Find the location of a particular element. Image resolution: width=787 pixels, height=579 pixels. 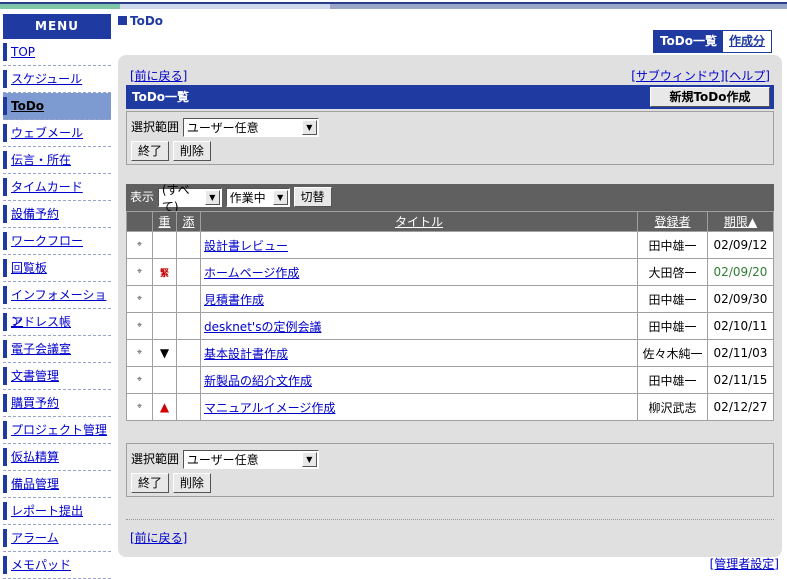

todo-title-link: マニュアルイメージ作成 is located at coordinates (269, 408).